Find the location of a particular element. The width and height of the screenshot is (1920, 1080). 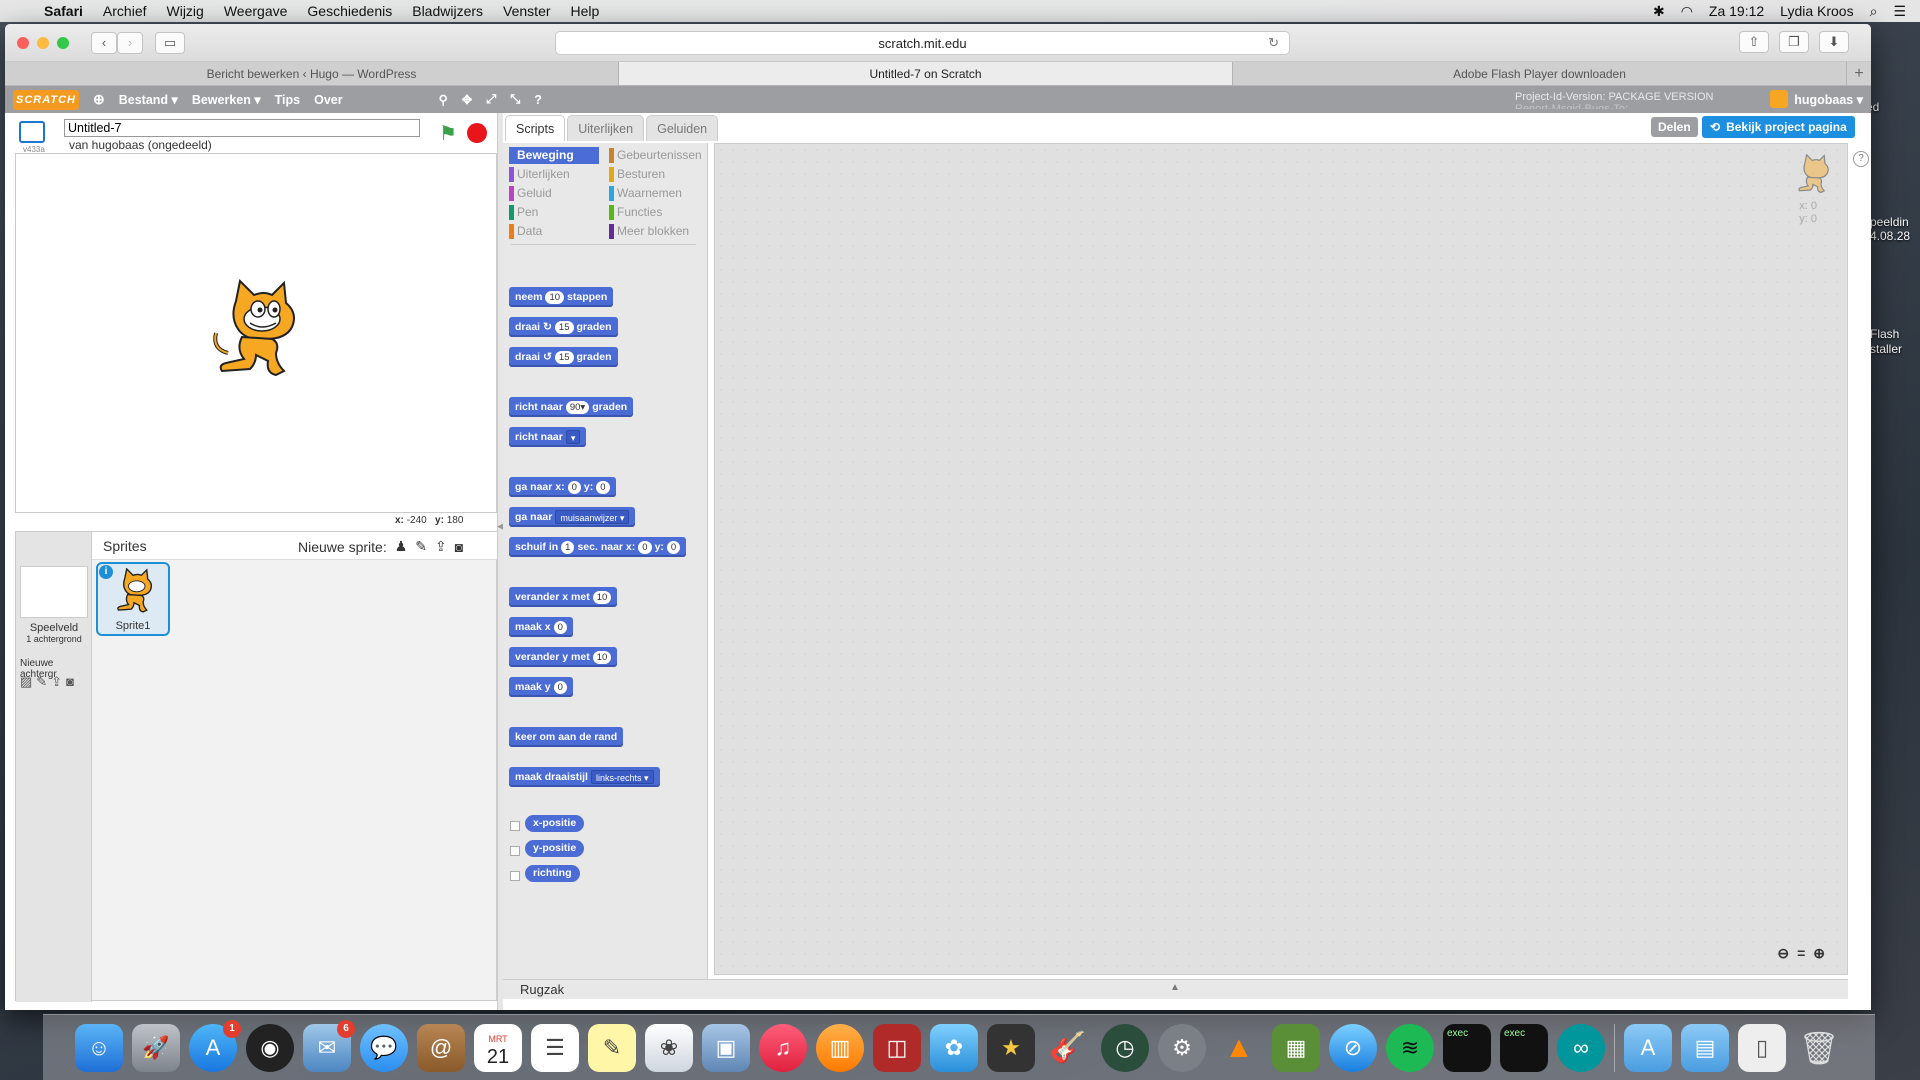

block-change-x: verander x met 10 is located at coordinates (563, 597).